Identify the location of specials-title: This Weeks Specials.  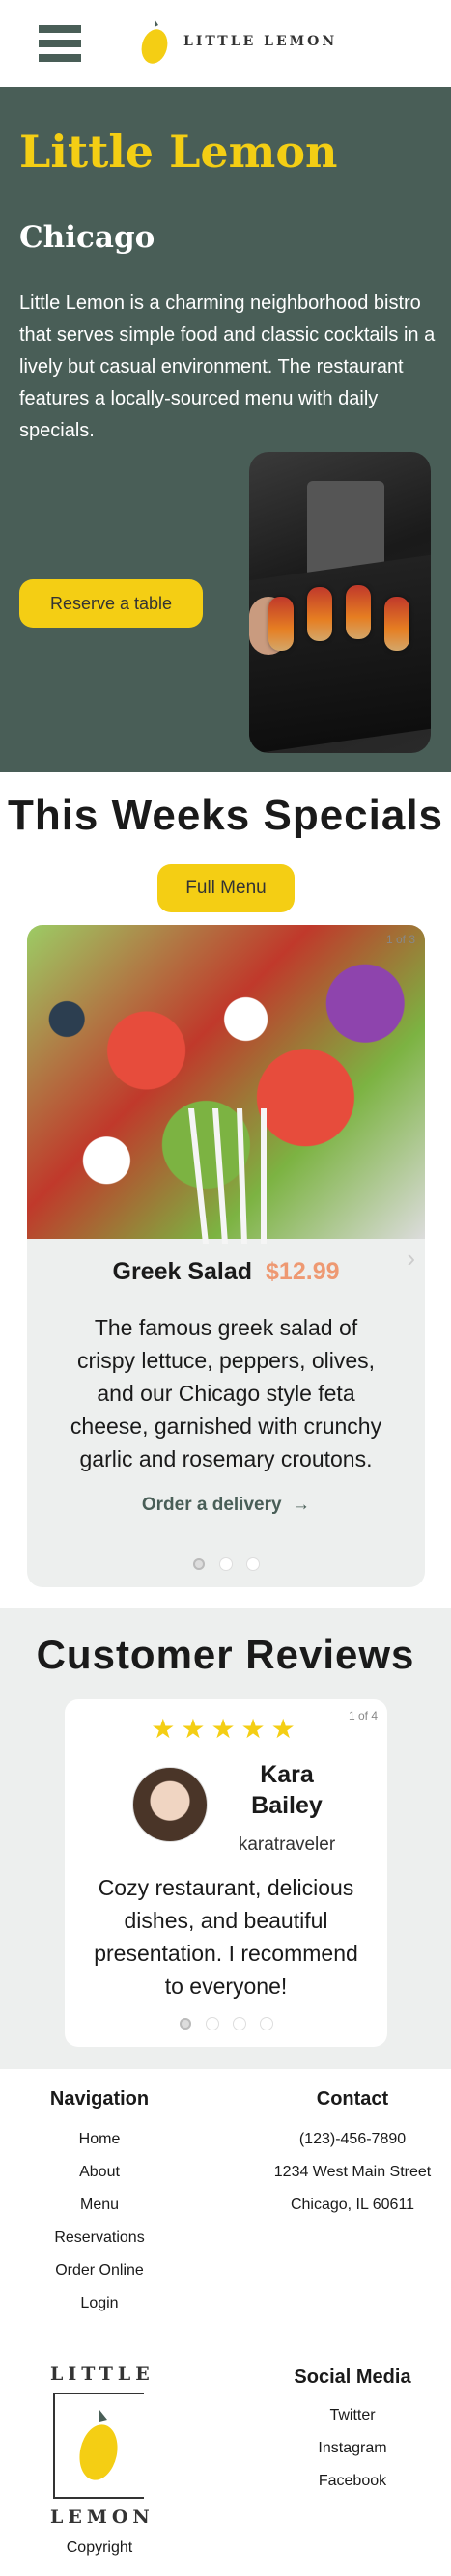
(225, 816).